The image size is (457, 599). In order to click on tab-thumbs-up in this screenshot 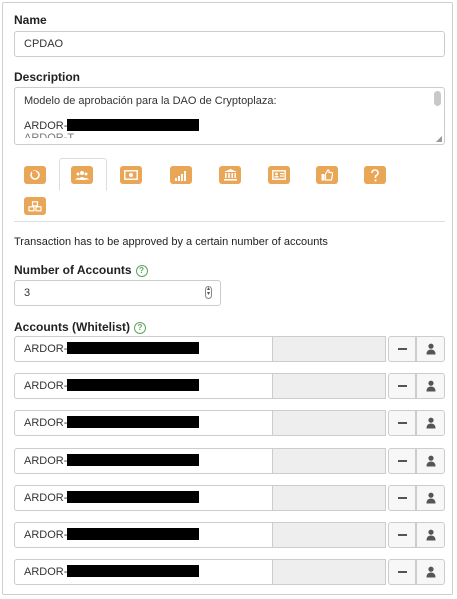, I will do `click(327, 175)`.